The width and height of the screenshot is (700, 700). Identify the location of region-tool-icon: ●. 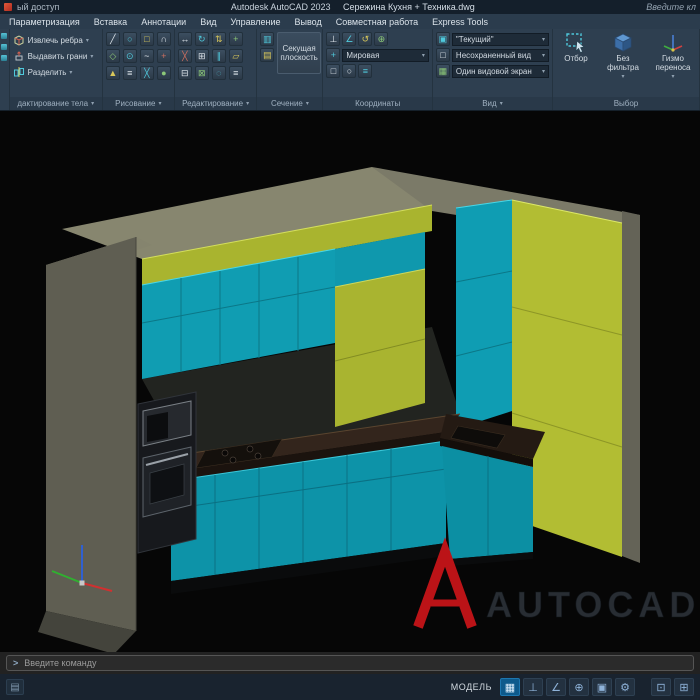
(163, 73).